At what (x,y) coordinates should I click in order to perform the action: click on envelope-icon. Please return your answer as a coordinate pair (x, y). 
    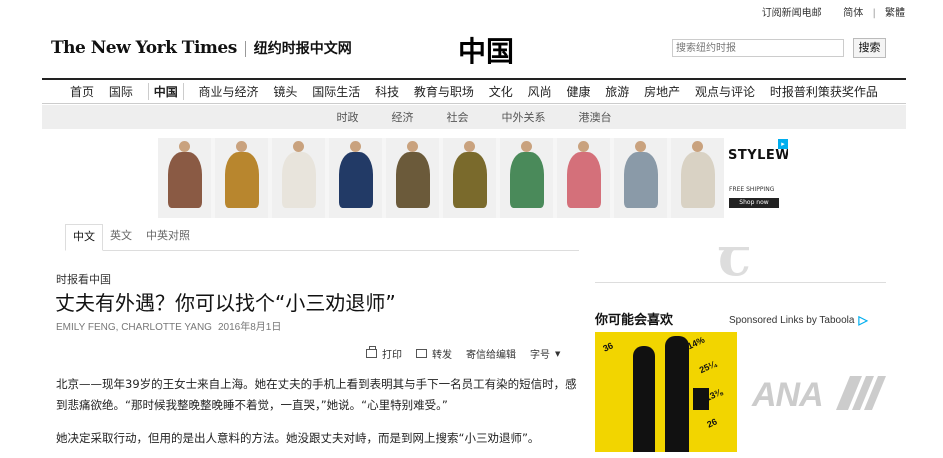
    Looking at the image, I should click on (421, 353).